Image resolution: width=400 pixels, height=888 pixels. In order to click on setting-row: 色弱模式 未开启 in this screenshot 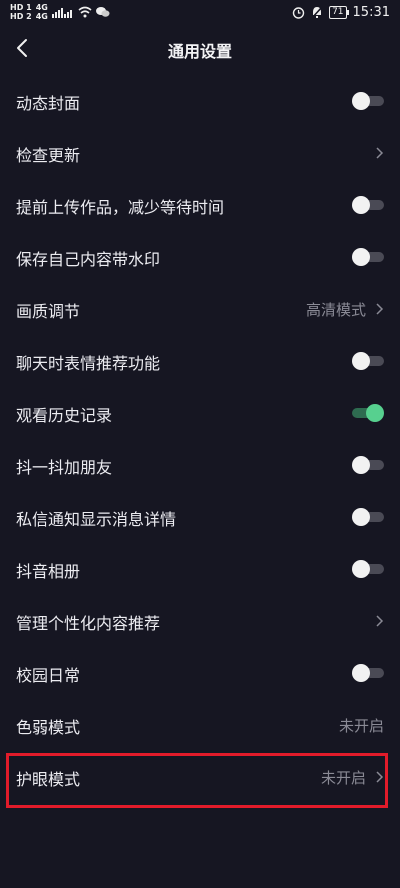, I will do `click(200, 725)`.